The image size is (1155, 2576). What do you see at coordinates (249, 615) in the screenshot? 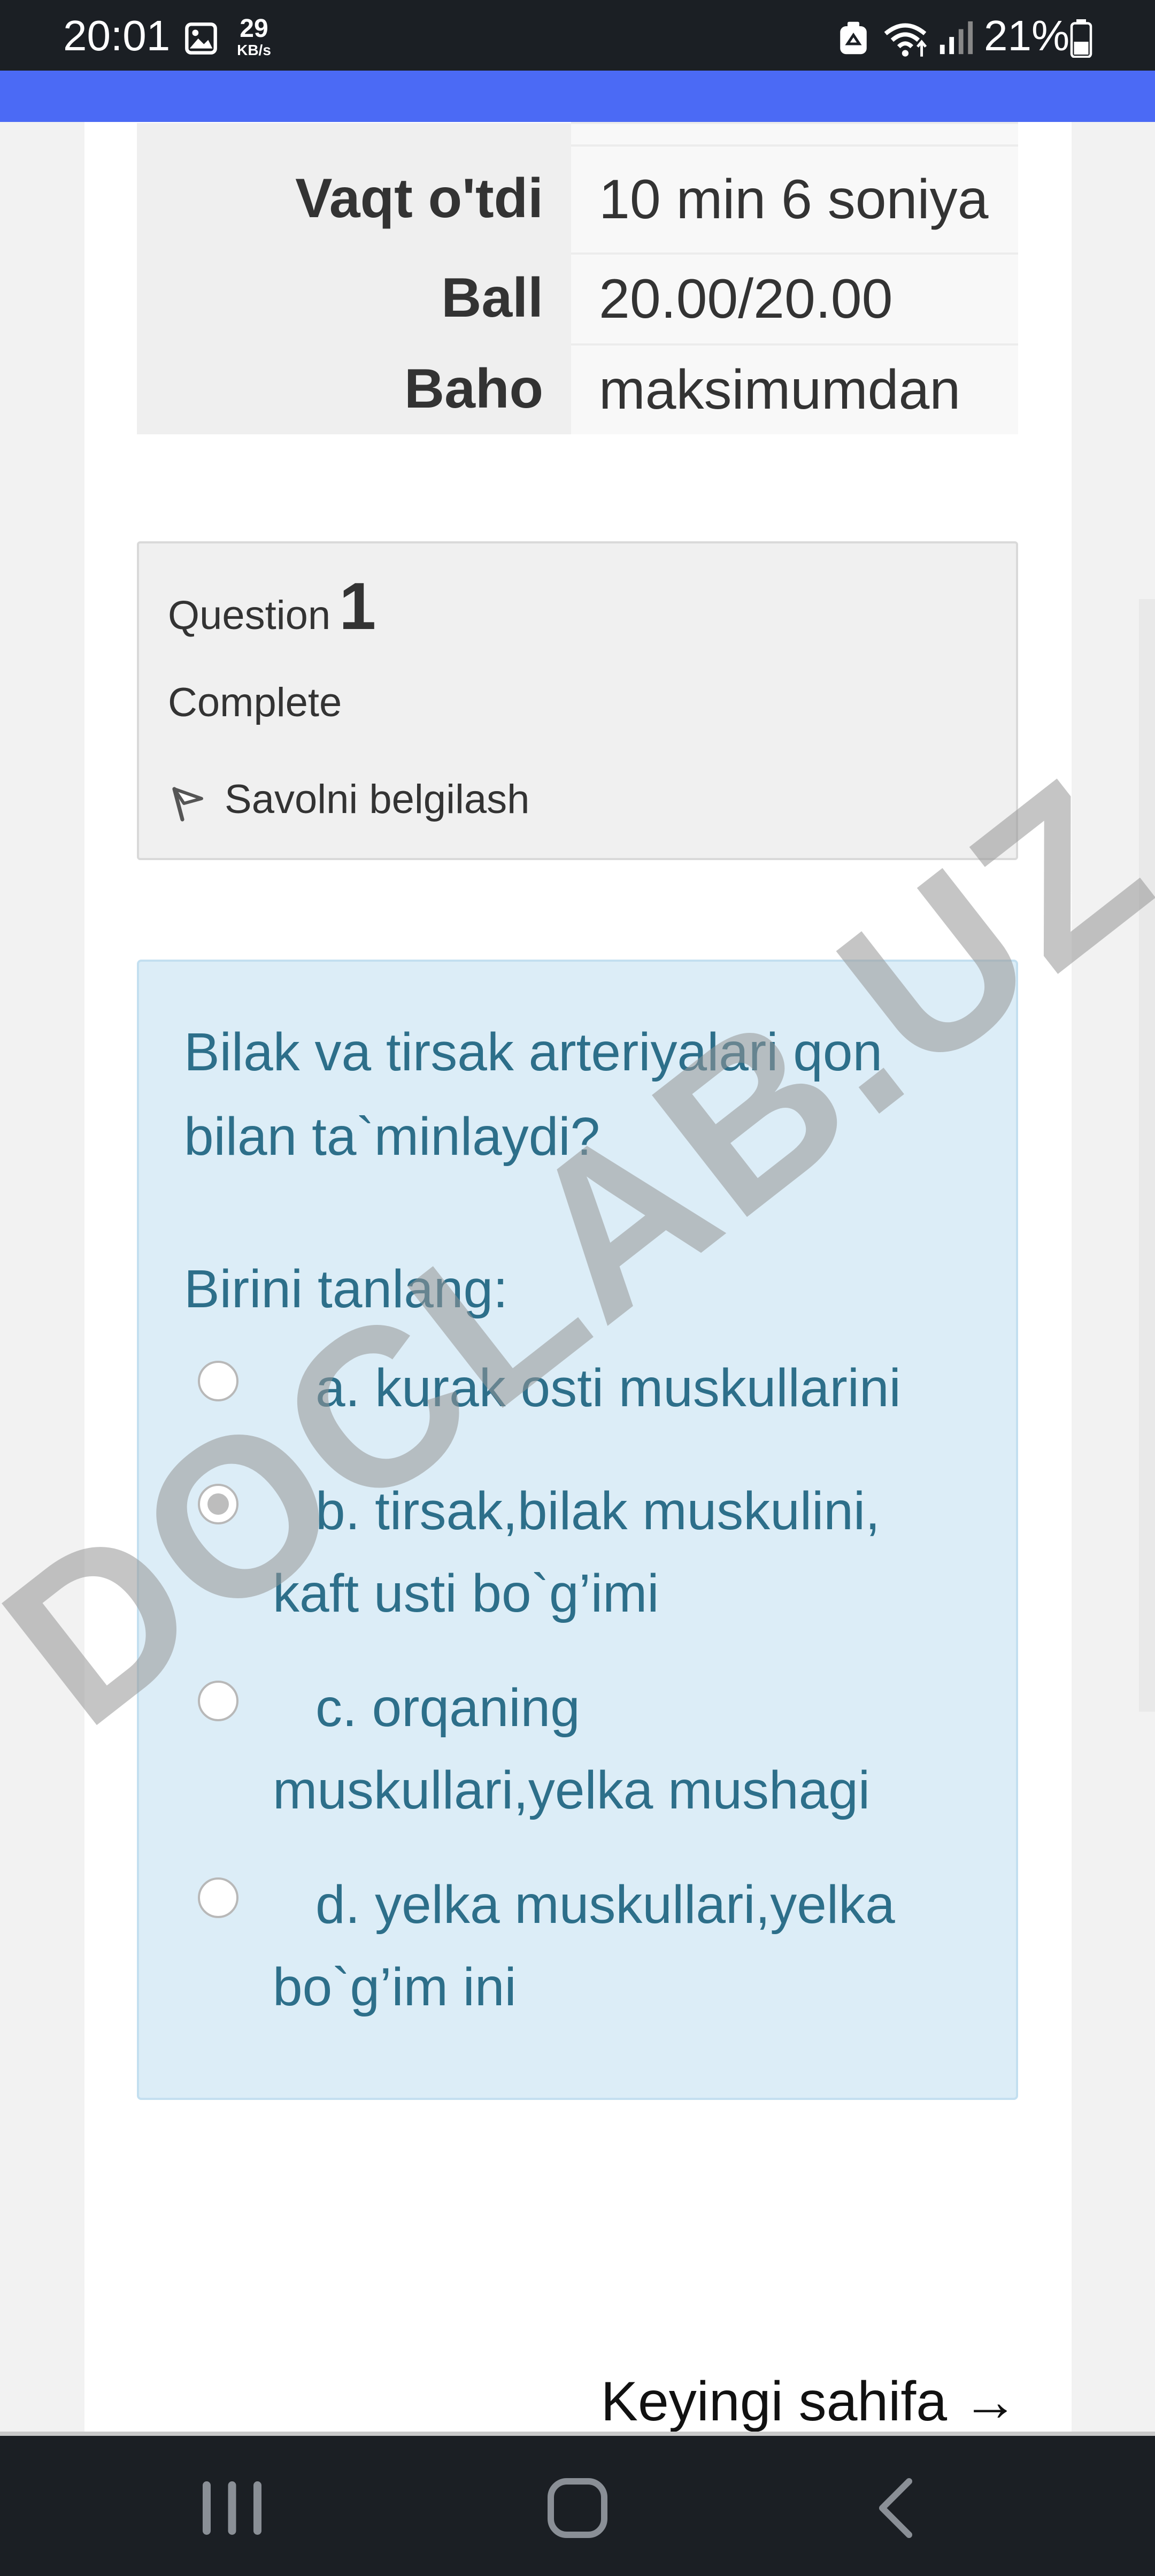
I see `question-word: Question` at bounding box center [249, 615].